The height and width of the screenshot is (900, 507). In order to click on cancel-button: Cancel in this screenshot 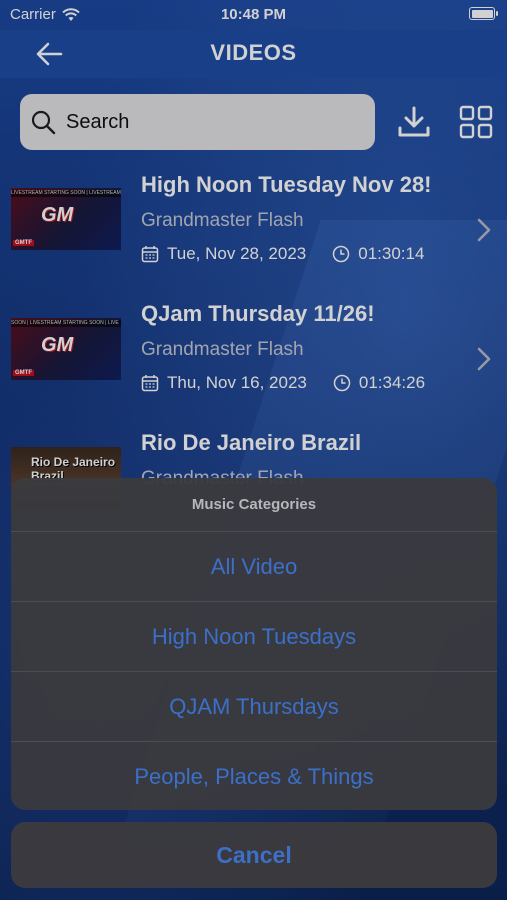, I will do `click(254, 855)`.